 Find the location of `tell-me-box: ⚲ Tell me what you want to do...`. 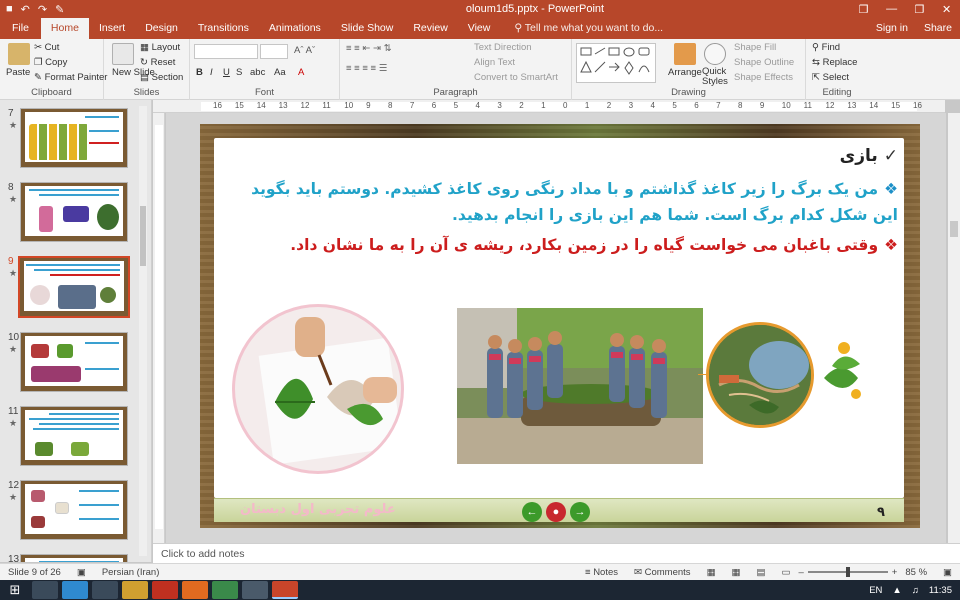

tell-me-box: ⚲ Tell me what you want to do... is located at coordinates (684, 28).